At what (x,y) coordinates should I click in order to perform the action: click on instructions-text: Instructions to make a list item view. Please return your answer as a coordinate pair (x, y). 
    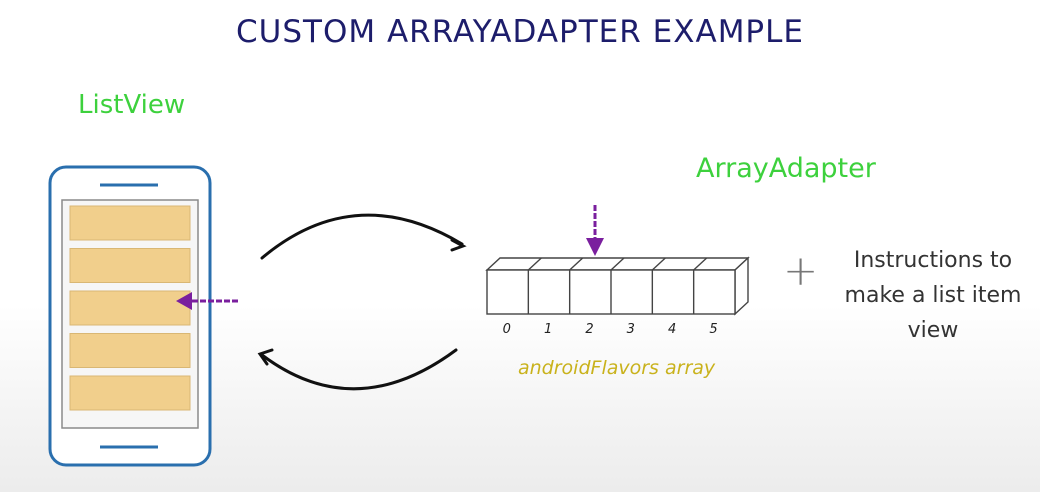
    Looking at the image, I should click on (933, 295).